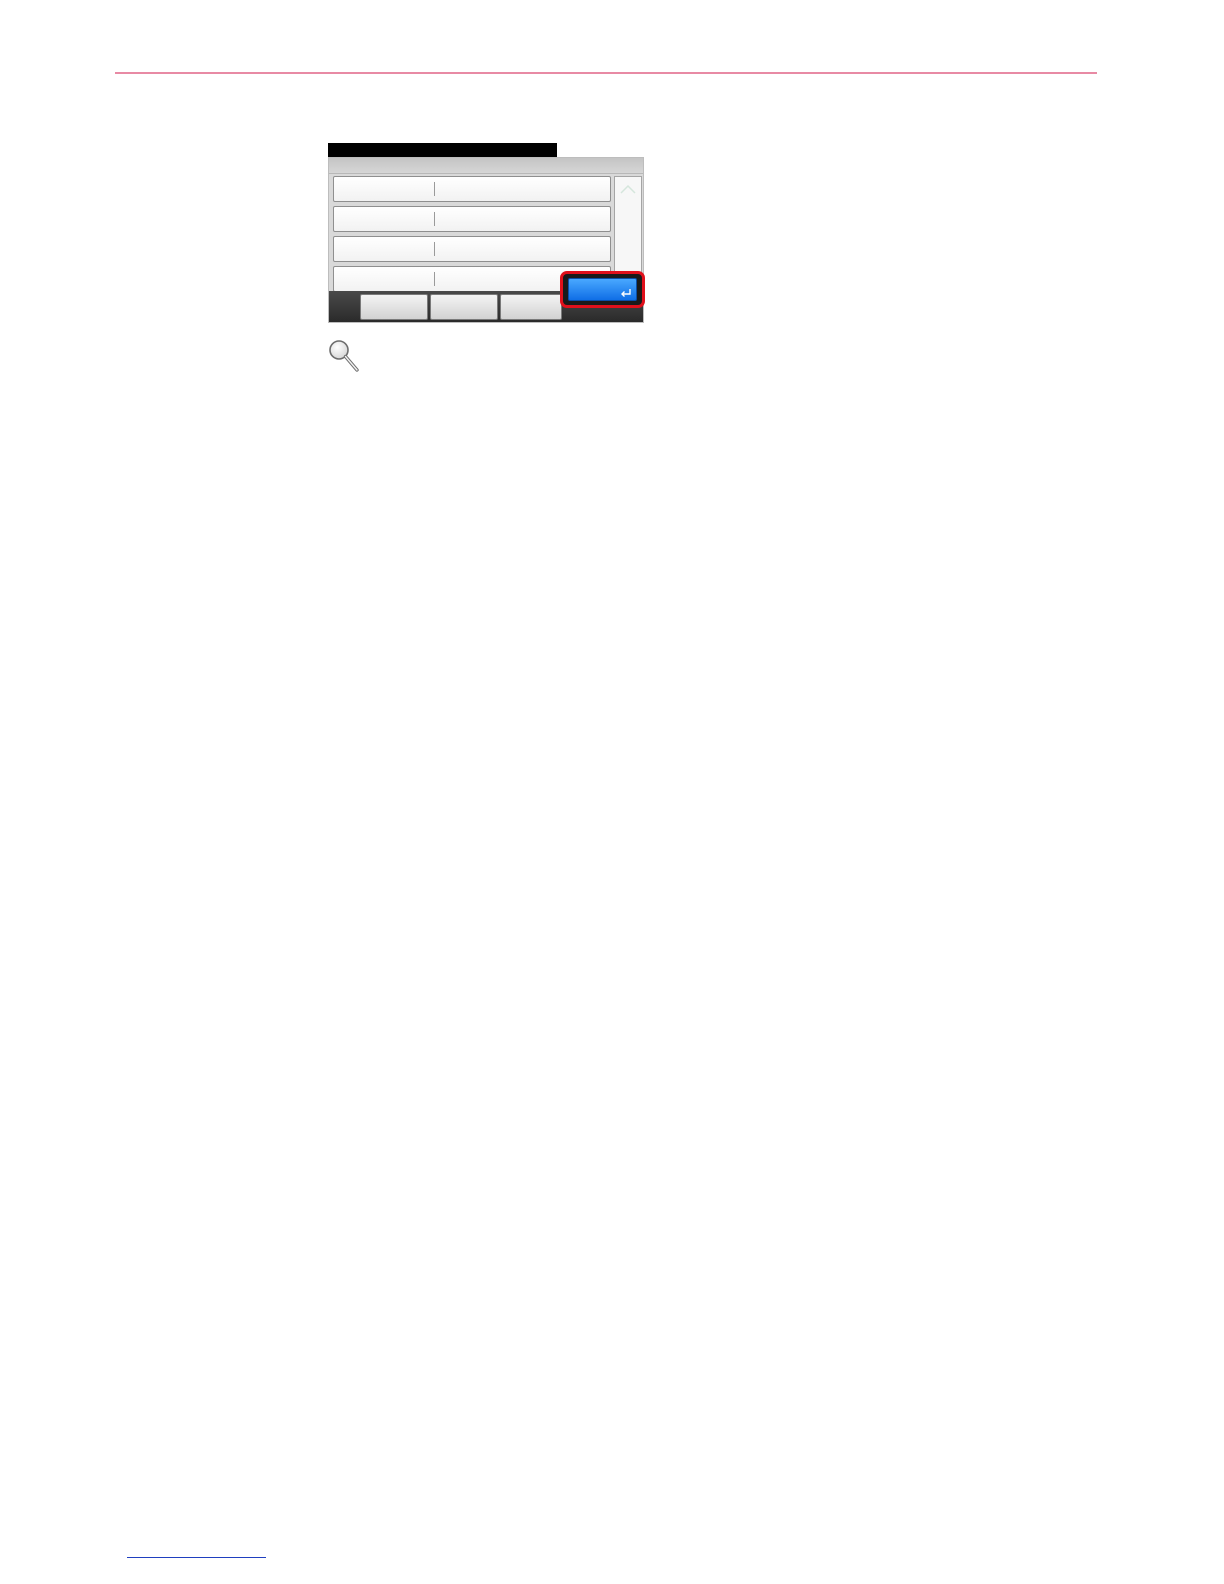 The width and height of the screenshot is (1224, 1584). Describe the element at coordinates (626, 293) in the screenshot. I see `enter-icon` at that location.